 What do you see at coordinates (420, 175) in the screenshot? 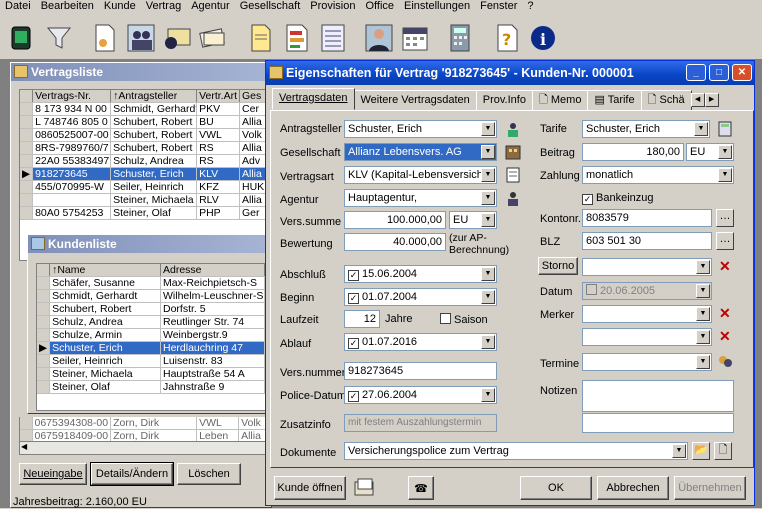
I see `vertragsart-select: KLV (Kapital-Lebensversicher ▼` at bounding box center [420, 175].